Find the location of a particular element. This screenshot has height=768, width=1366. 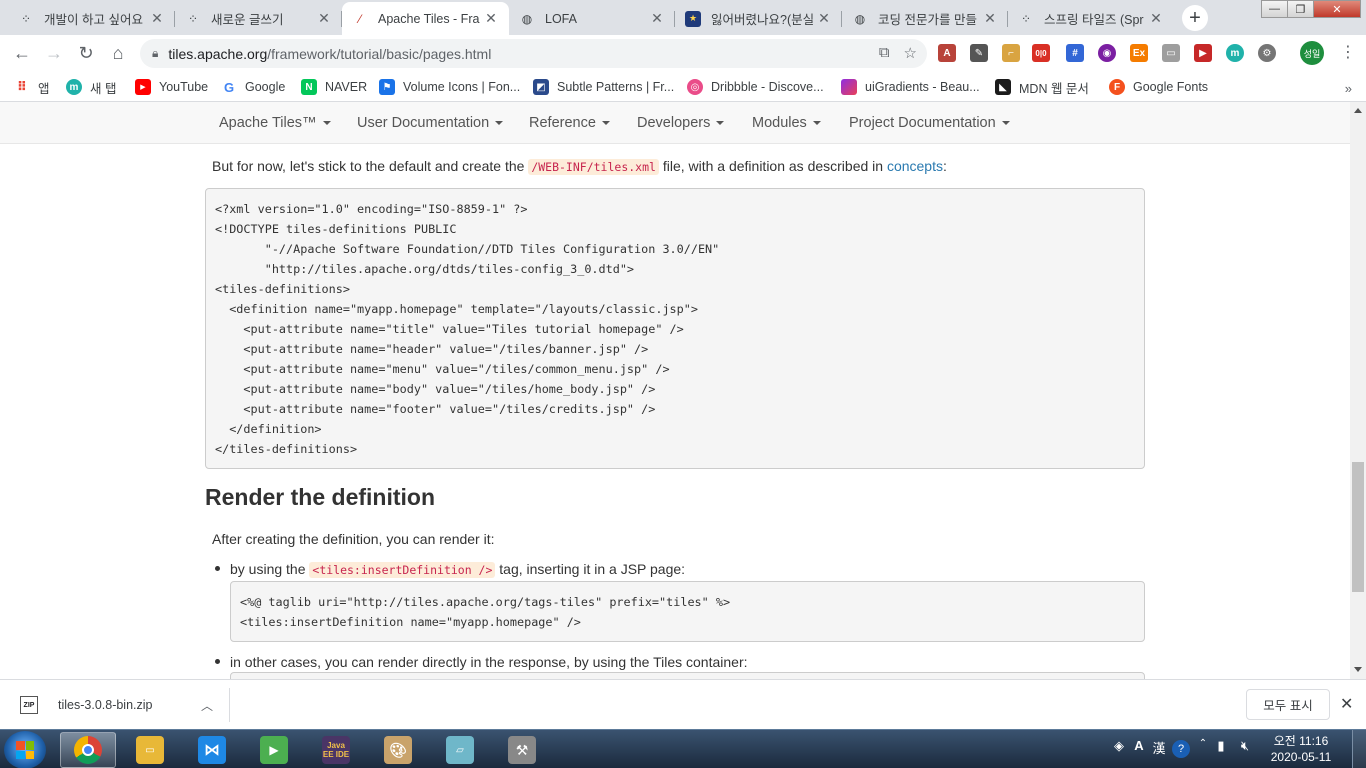

maximize-button: ❐ is located at coordinates (1300, 9).